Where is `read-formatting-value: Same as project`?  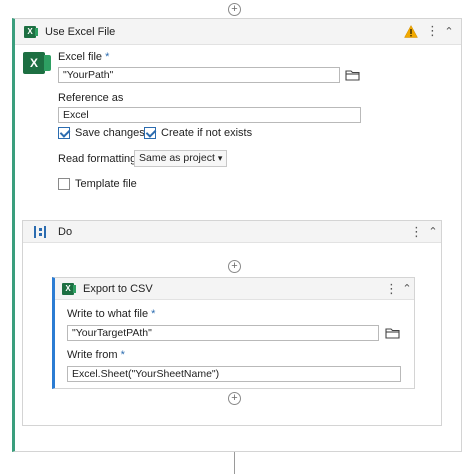 read-formatting-value: Same as project is located at coordinates (177, 158).